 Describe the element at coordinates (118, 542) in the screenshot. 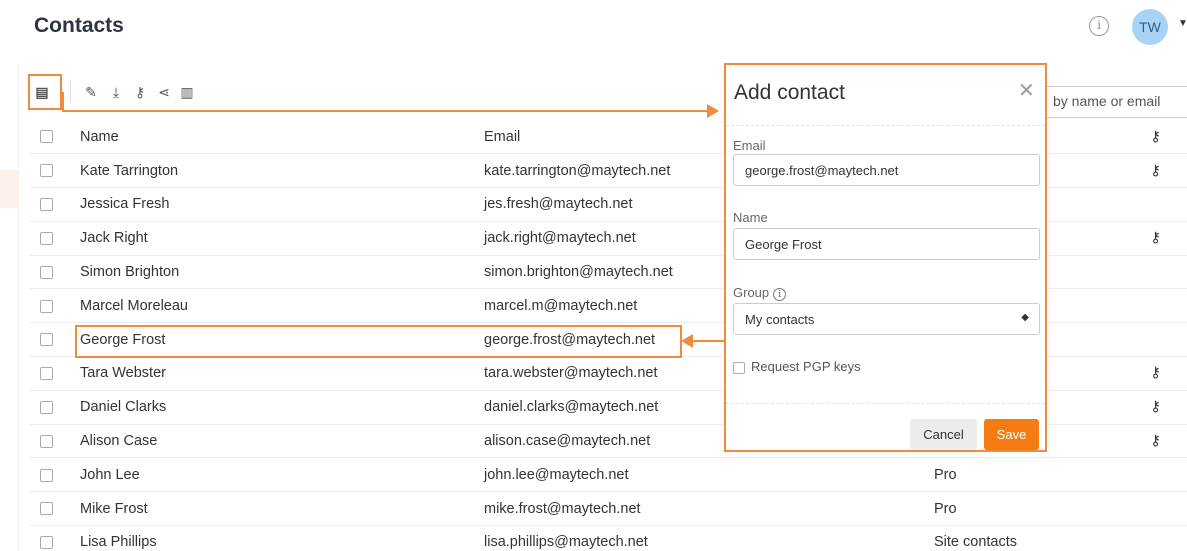

I see `contact-name: Lisa Phillips` at that location.